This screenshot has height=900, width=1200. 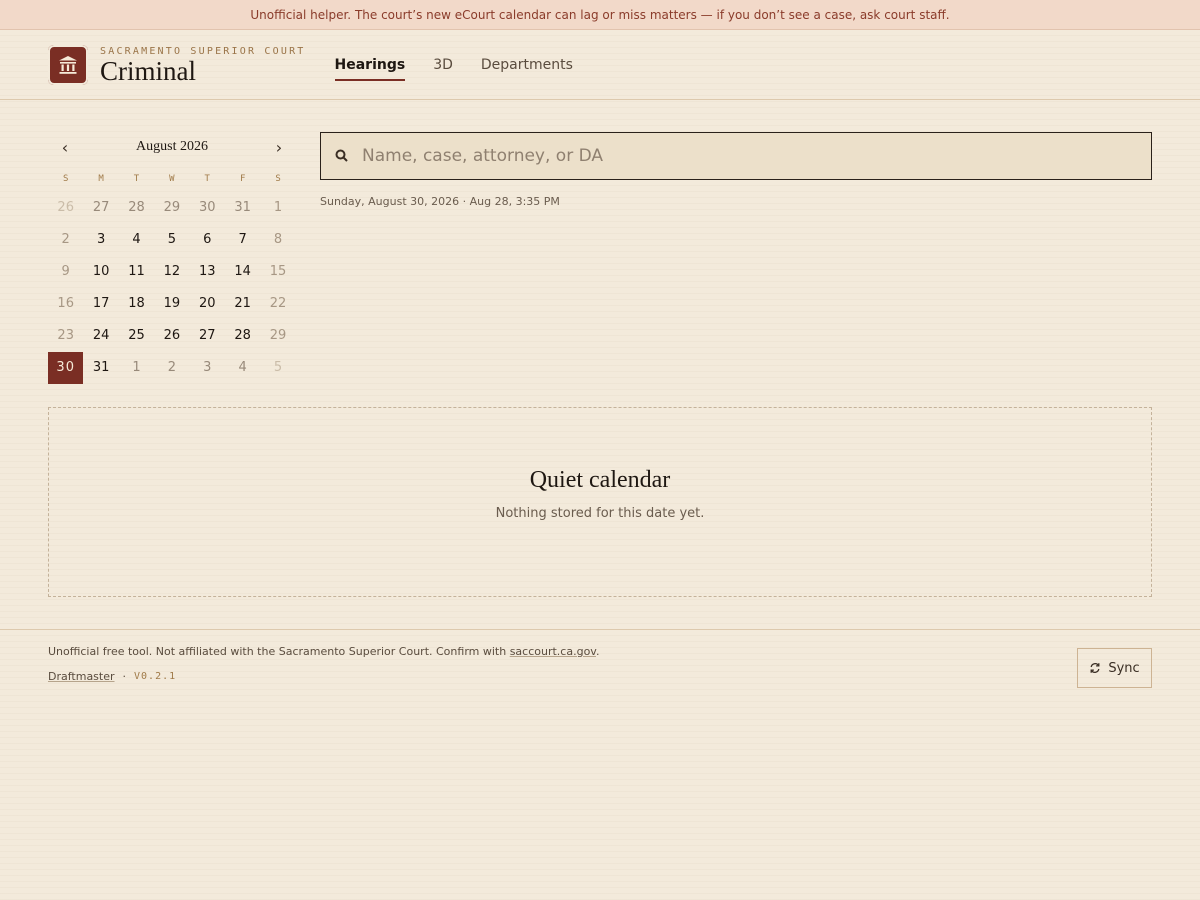 I want to click on calendar-day: 17, so click(x=100, y=304).